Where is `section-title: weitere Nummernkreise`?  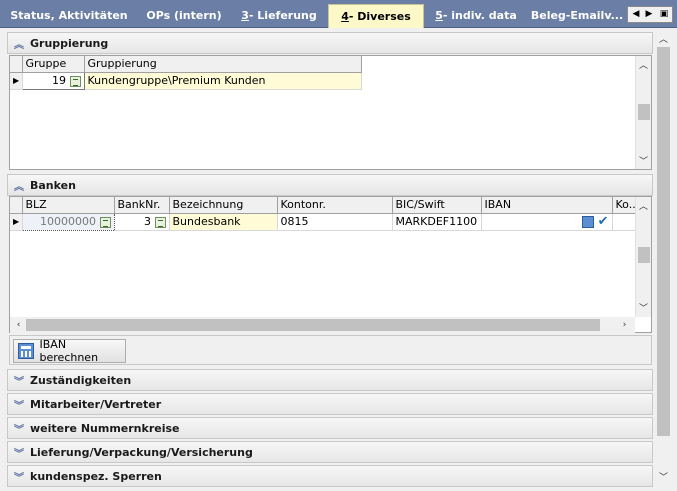 section-title: weitere Nummernkreise is located at coordinates (105, 428).